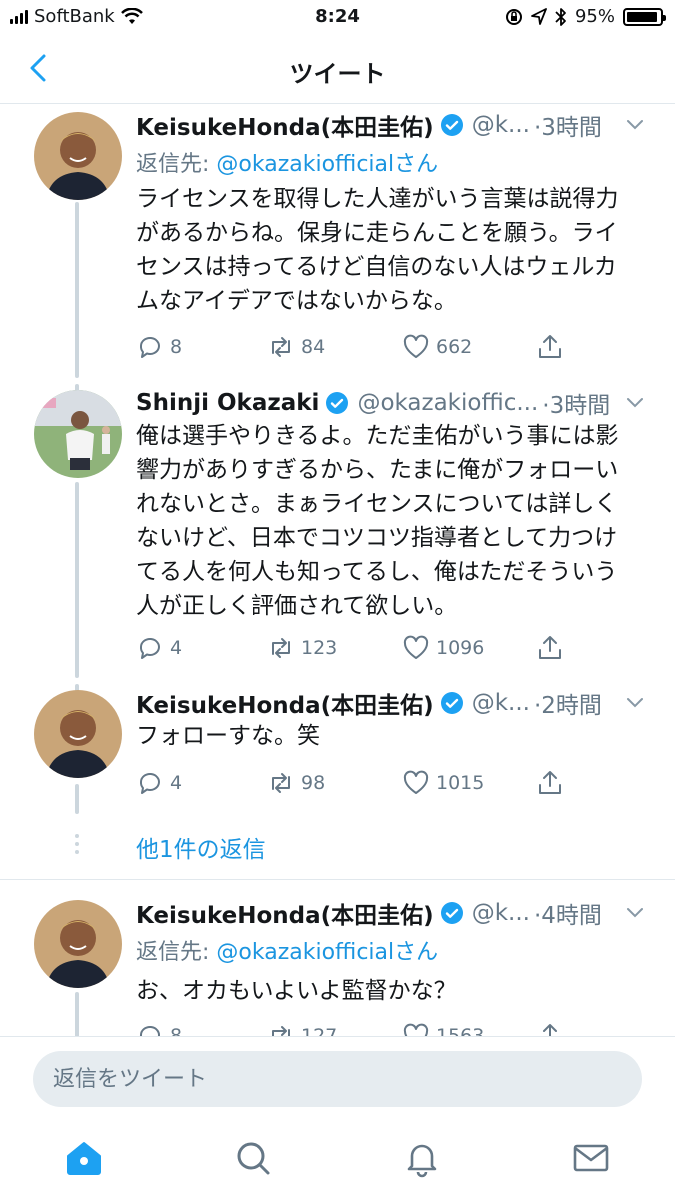 The image size is (675, 1200). What do you see at coordinates (337, 1162) in the screenshot?
I see `tab-bar` at bounding box center [337, 1162].